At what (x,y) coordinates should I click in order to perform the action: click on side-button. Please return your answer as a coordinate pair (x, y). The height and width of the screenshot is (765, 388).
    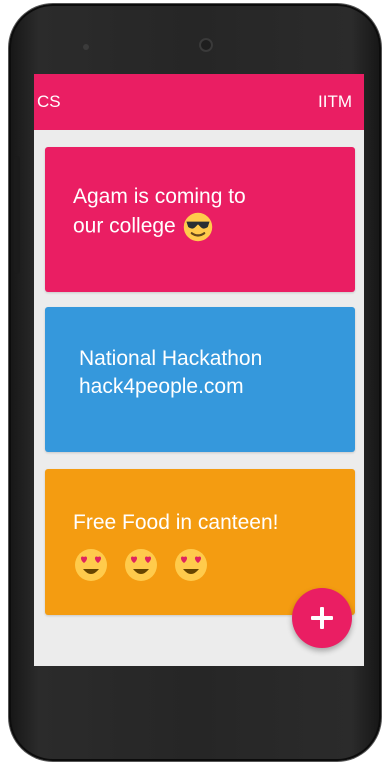
    Looking at the image, I should click on (17, 215).